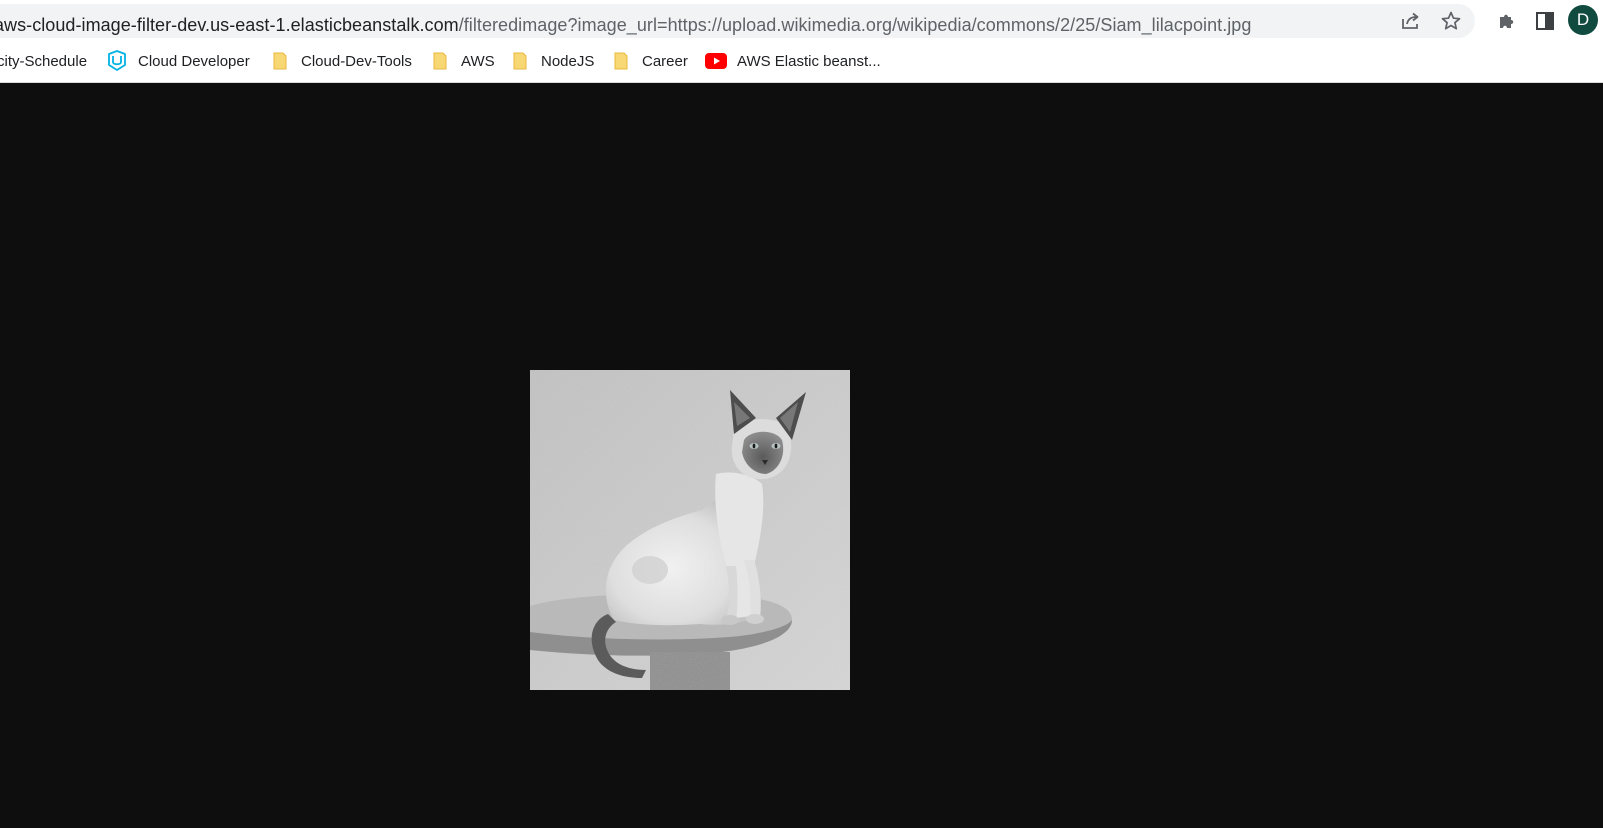  I want to click on filtered-cat-image, so click(690, 530).